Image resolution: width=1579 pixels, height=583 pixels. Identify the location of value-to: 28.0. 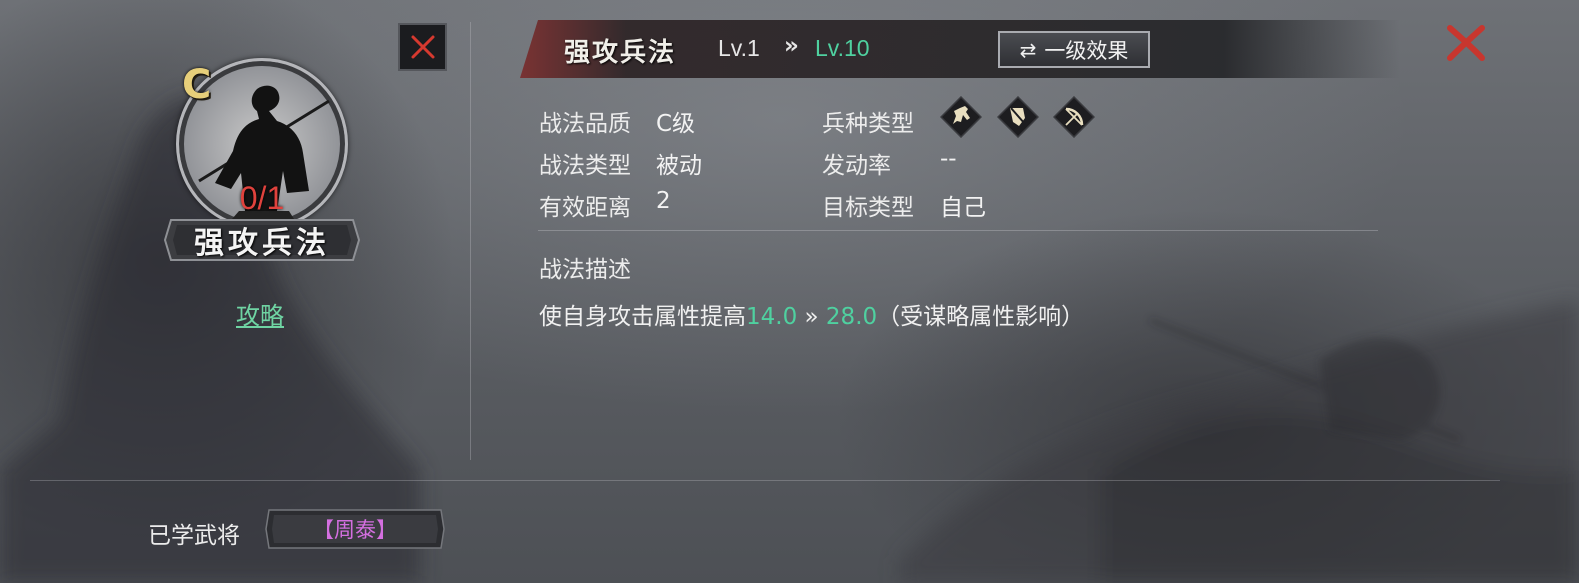
(851, 317).